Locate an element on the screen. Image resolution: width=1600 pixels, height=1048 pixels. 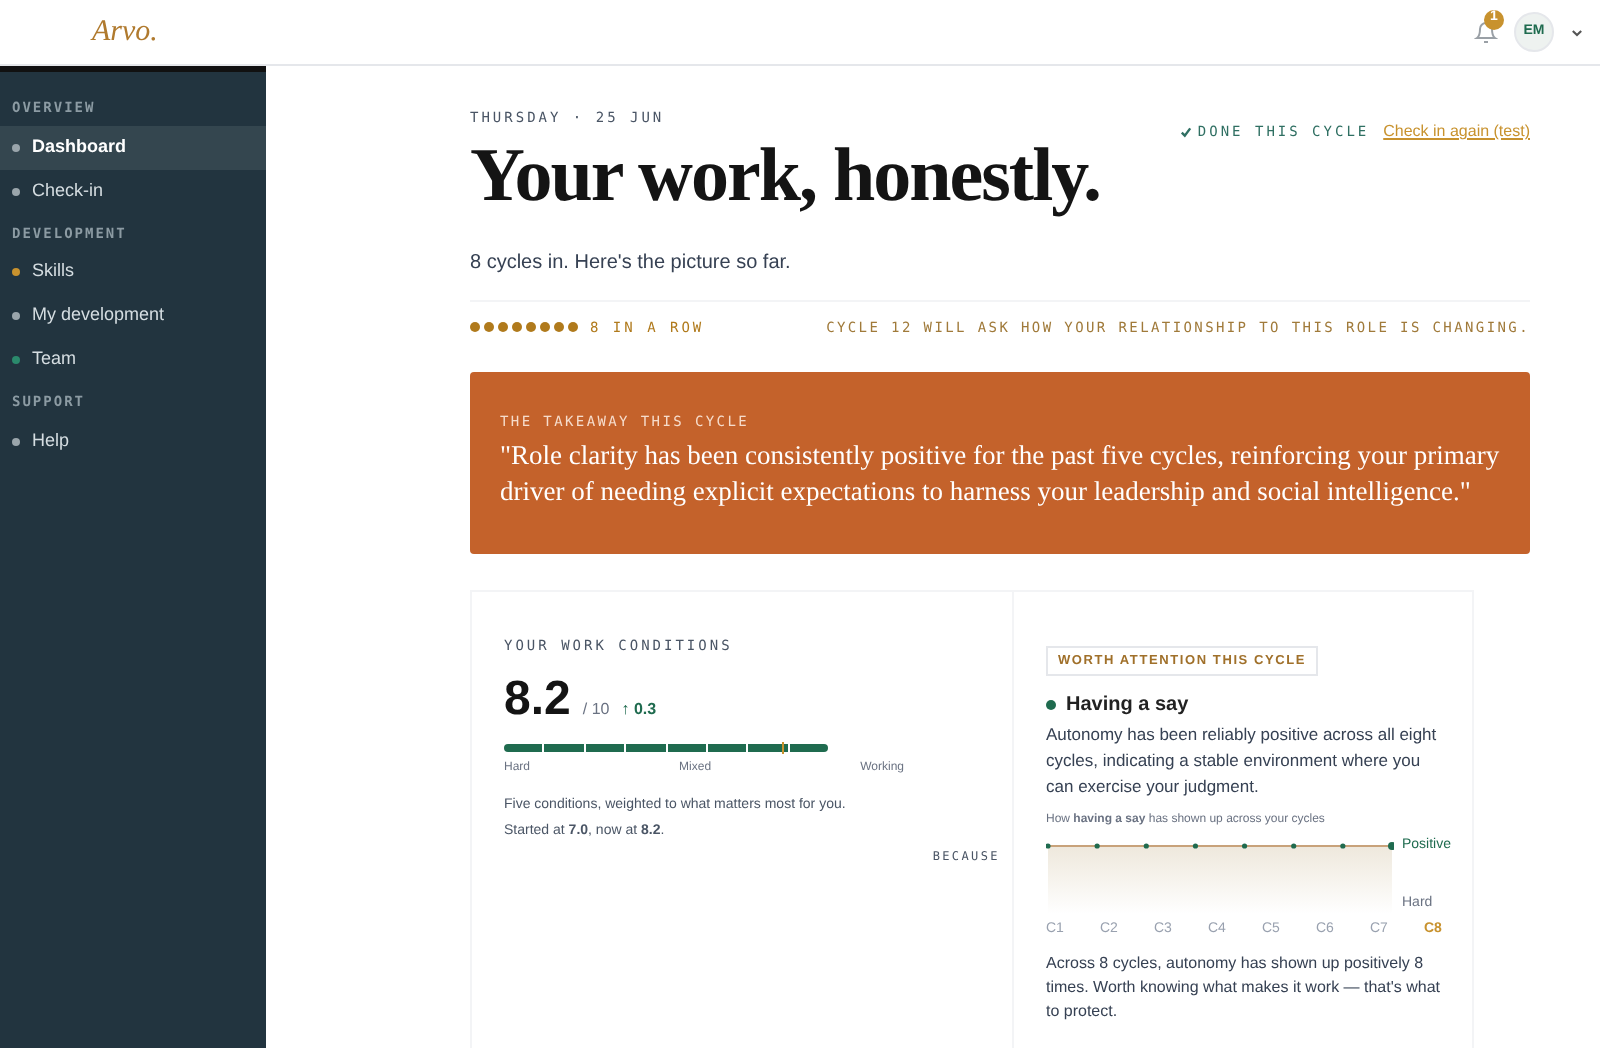
attention-title: Having a say is located at coordinates (1127, 705).